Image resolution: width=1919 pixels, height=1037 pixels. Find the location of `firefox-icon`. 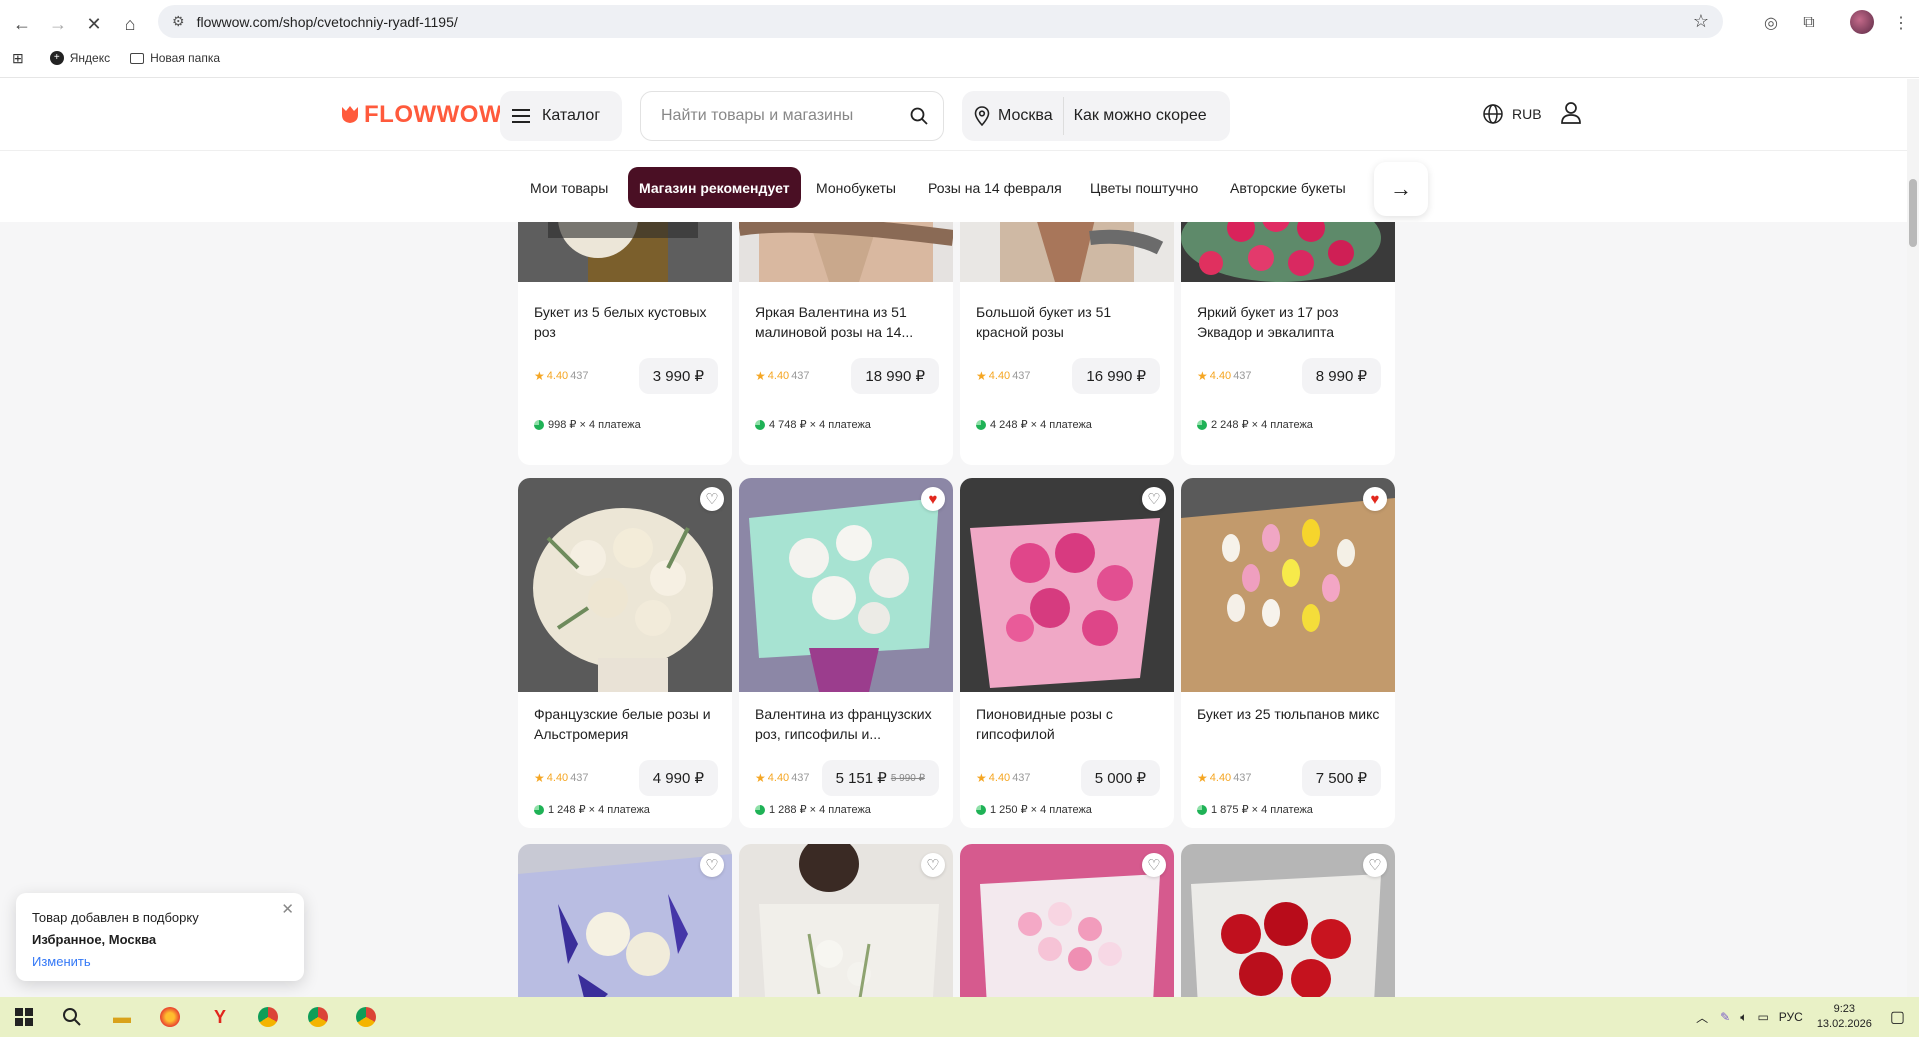

firefox-icon is located at coordinates (170, 1017).